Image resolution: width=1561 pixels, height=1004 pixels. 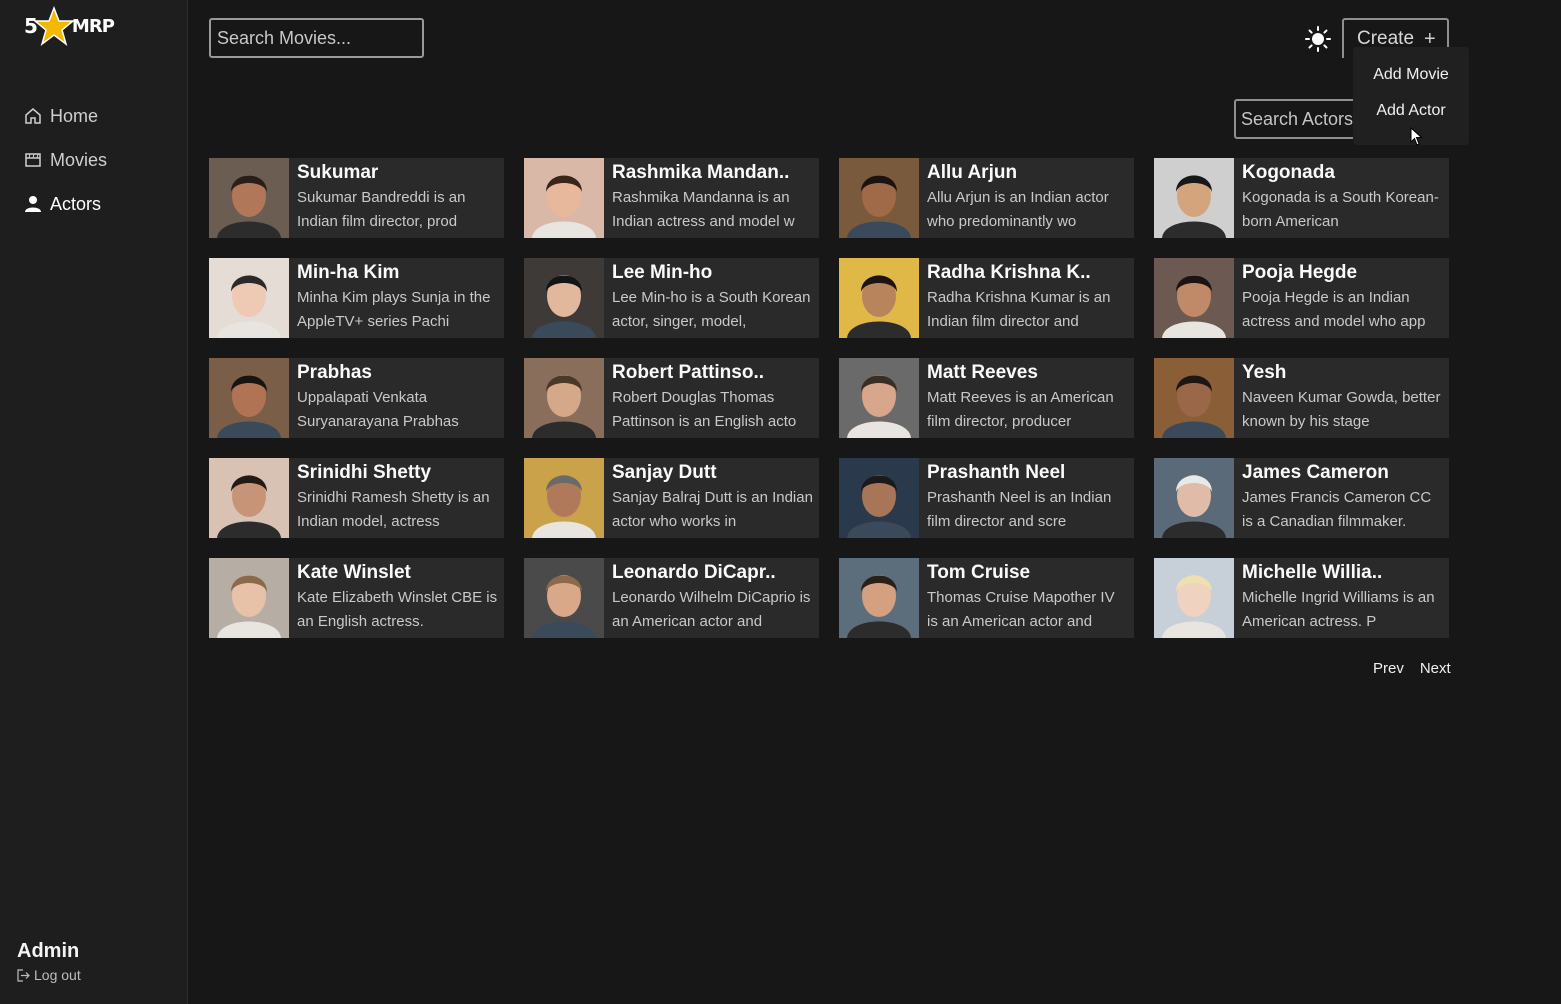 What do you see at coordinates (354, 572) in the screenshot?
I see `actor-name: Kate Winslet` at bounding box center [354, 572].